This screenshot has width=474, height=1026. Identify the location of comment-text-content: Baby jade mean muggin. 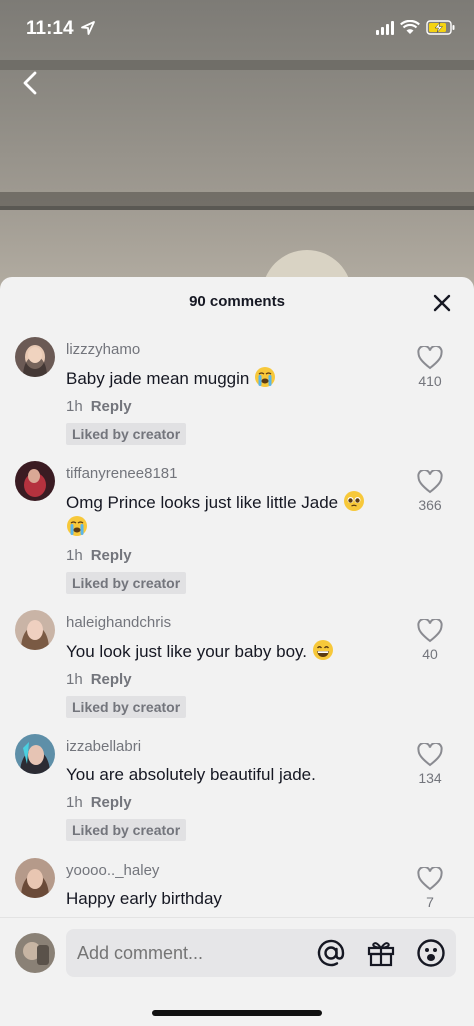
(158, 378).